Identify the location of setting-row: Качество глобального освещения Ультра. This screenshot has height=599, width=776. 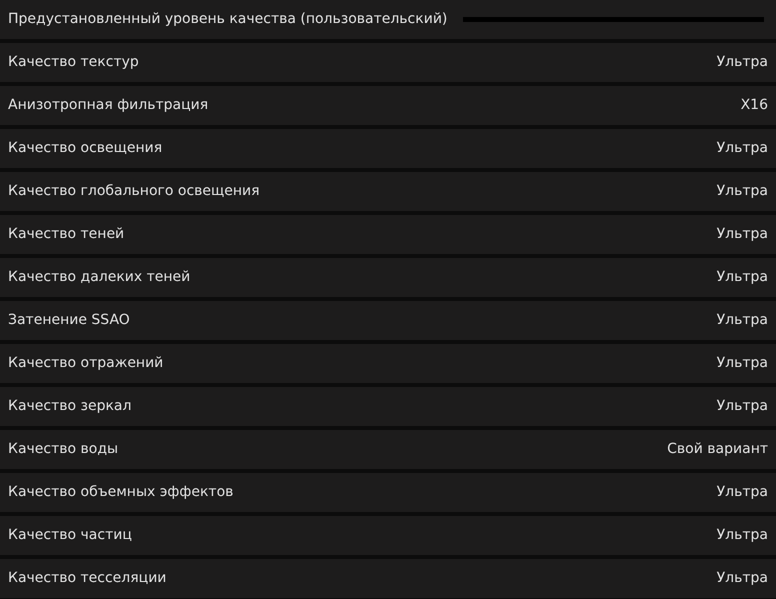
(388, 191).